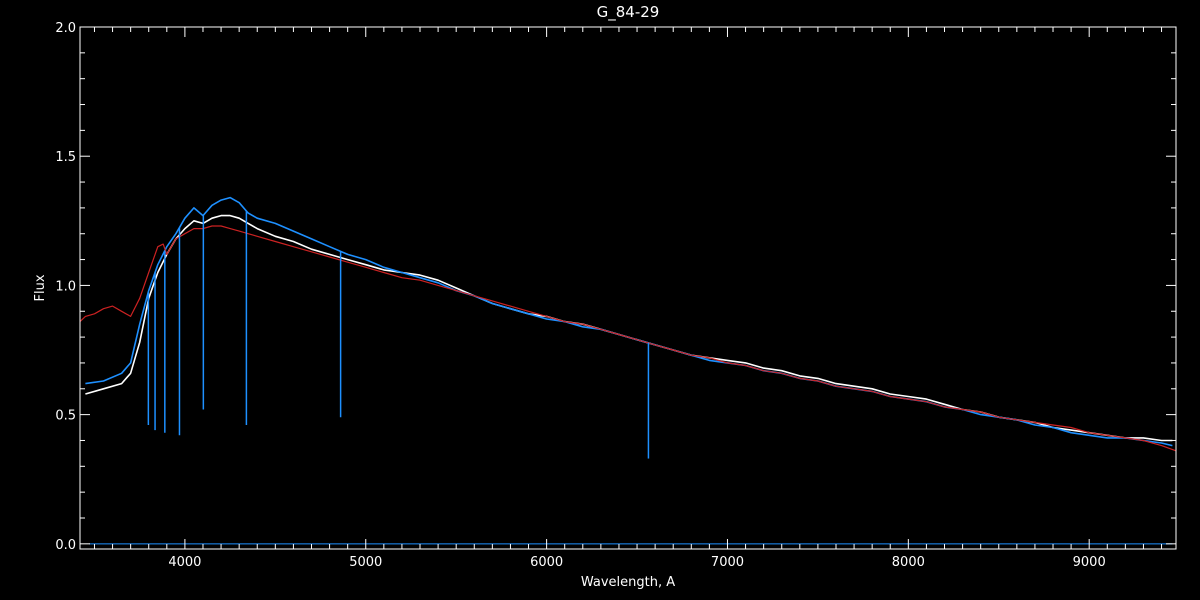 This screenshot has width=1200, height=600. What do you see at coordinates (65, 545) in the screenshot?
I see `y-tick-label-0: 0.0` at bounding box center [65, 545].